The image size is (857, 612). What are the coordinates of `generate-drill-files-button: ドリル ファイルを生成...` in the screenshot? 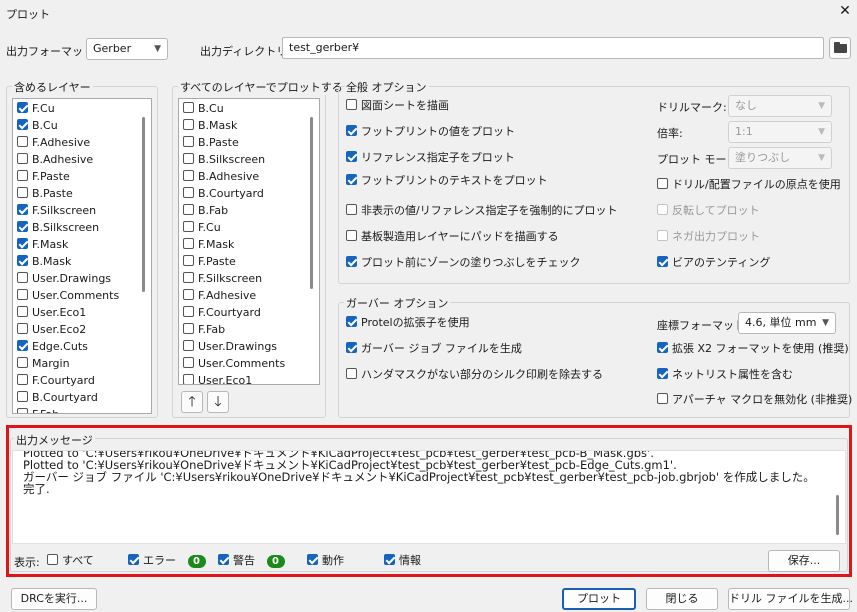 It's located at (790, 599).